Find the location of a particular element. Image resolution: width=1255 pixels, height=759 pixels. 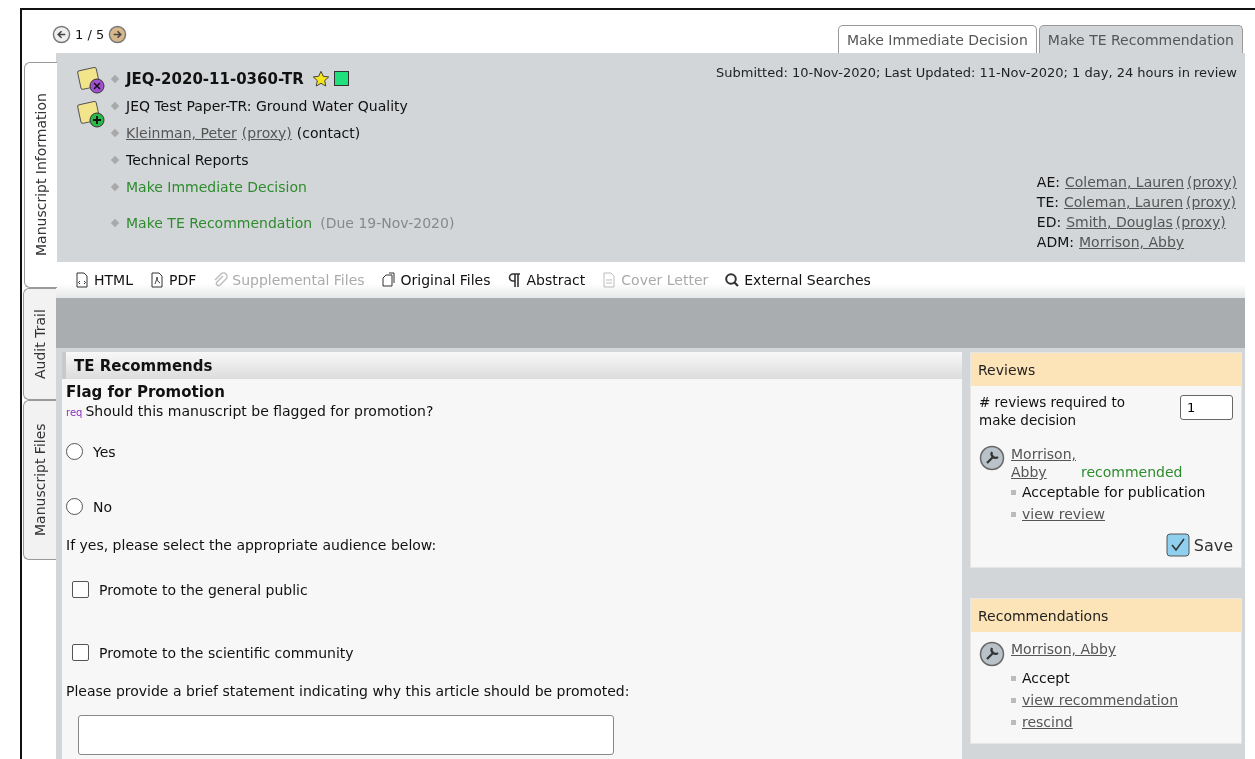

toolbar-button: PDF is located at coordinates (172, 280).